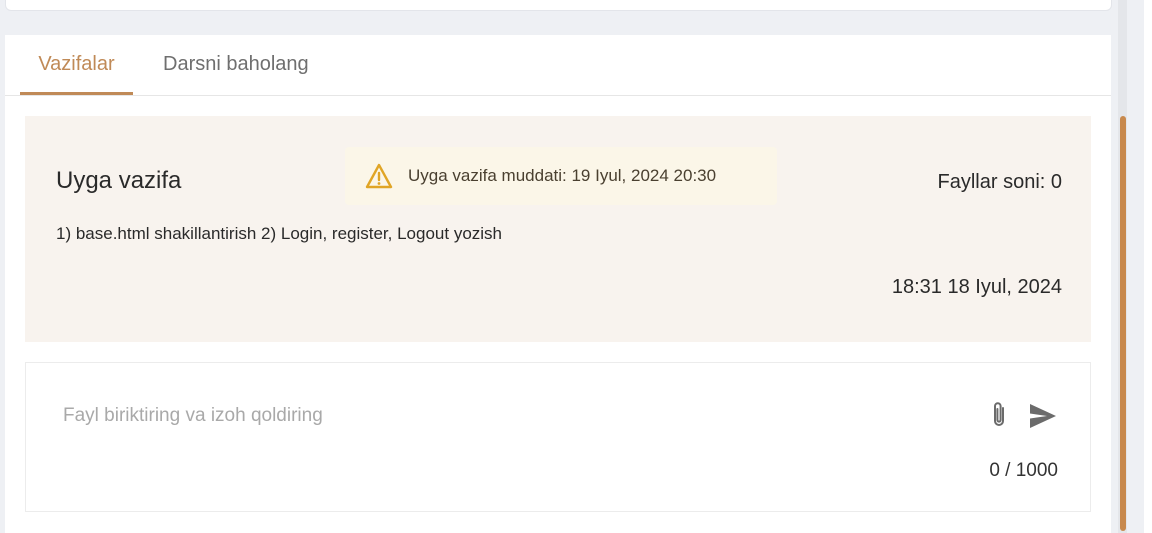 This screenshot has width=1152, height=533. What do you see at coordinates (1123, 323) in the screenshot?
I see `scrollbar-thumb` at bounding box center [1123, 323].